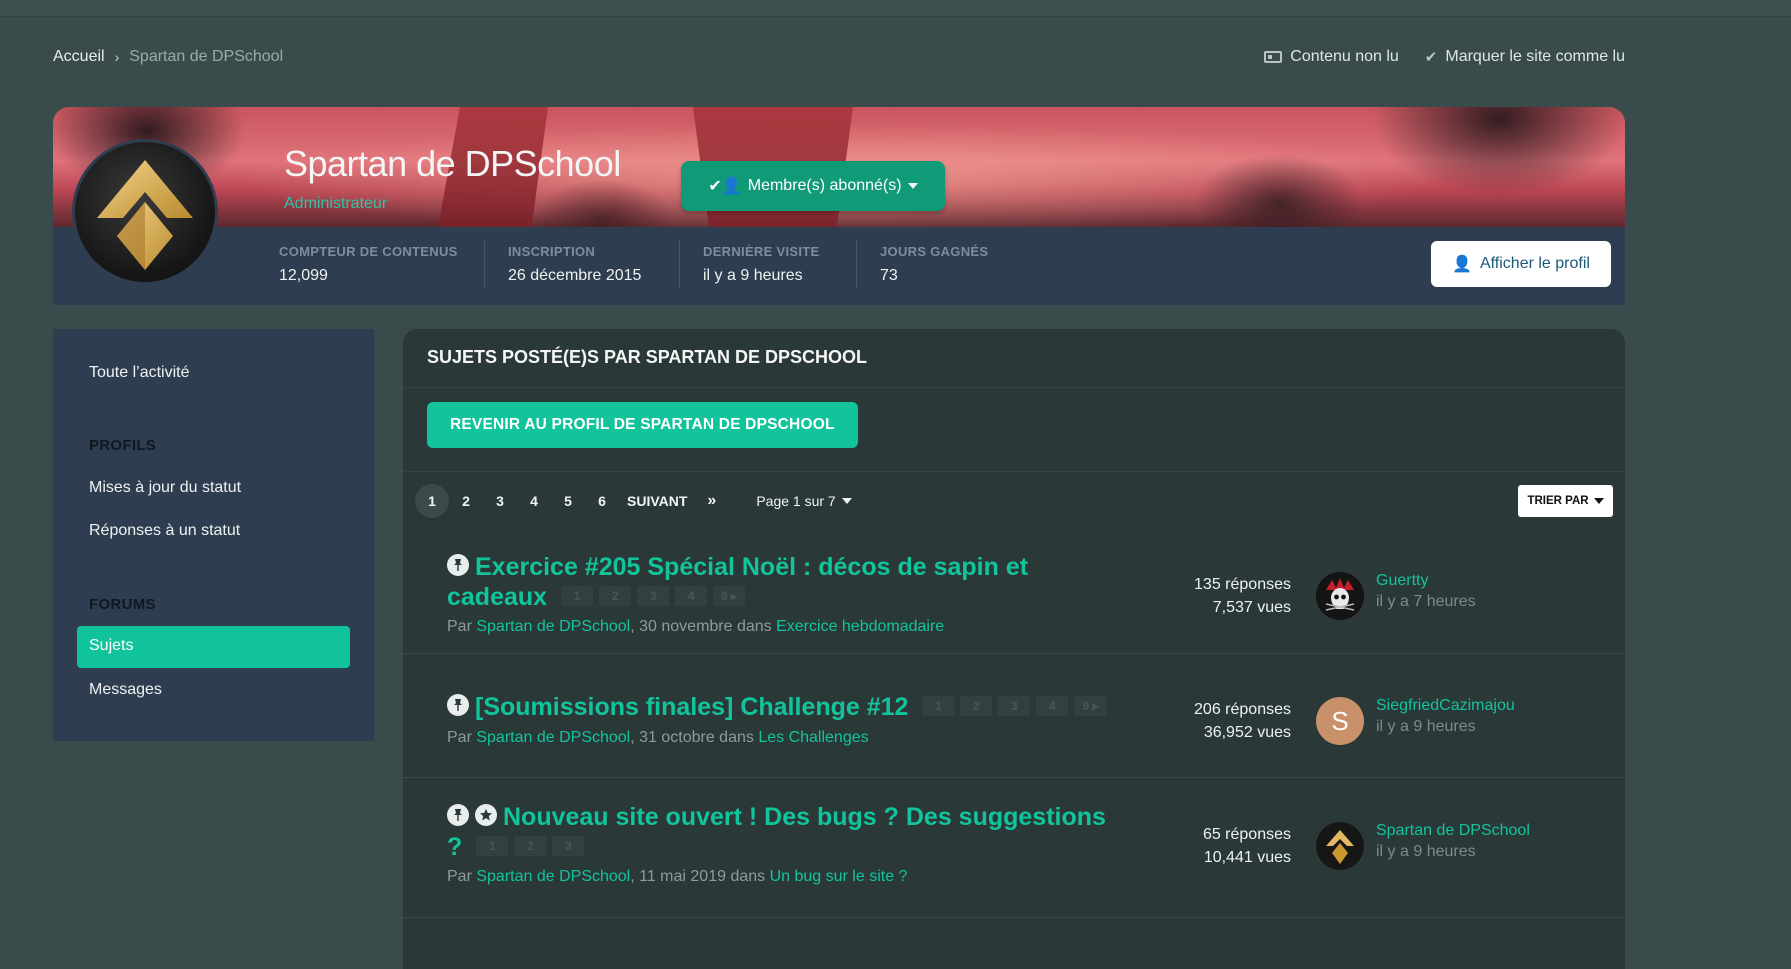 The height and width of the screenshot is (969, 1791). What do you see at coordinates (725, 186) in the screenshot?
I see `check-user-icon: ✔👤` at bounding box center [725, 186].